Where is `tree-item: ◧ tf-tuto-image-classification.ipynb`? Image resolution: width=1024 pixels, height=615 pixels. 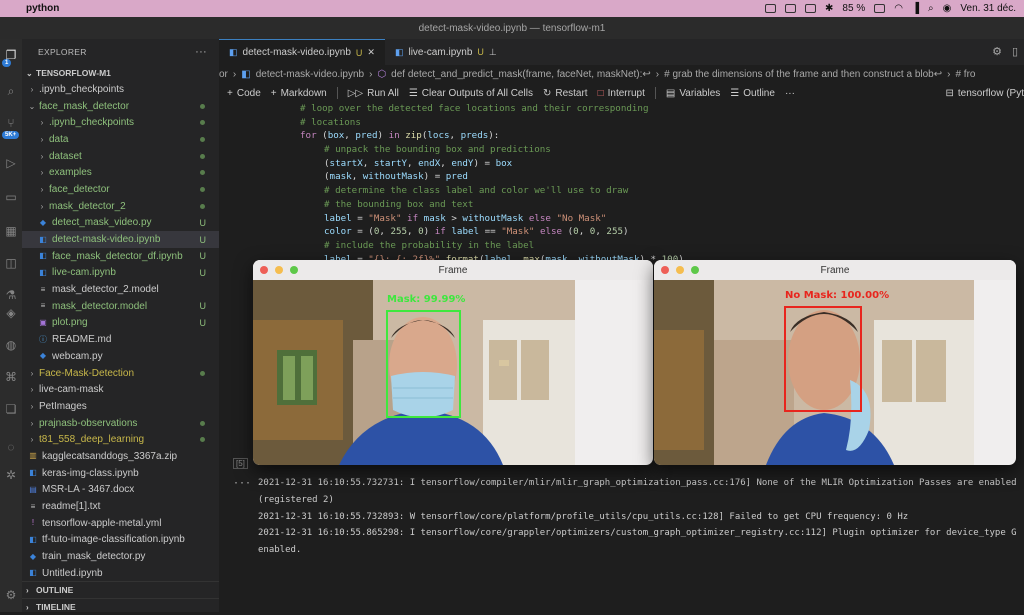 tree-item: ◧ tf-tuto-image-classification.ipynb is located at coordinates (120, 540).